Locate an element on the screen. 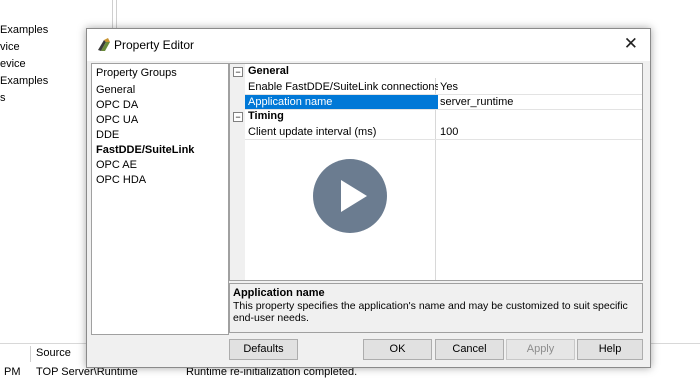  play-icon is located at coordinates (354, 196).